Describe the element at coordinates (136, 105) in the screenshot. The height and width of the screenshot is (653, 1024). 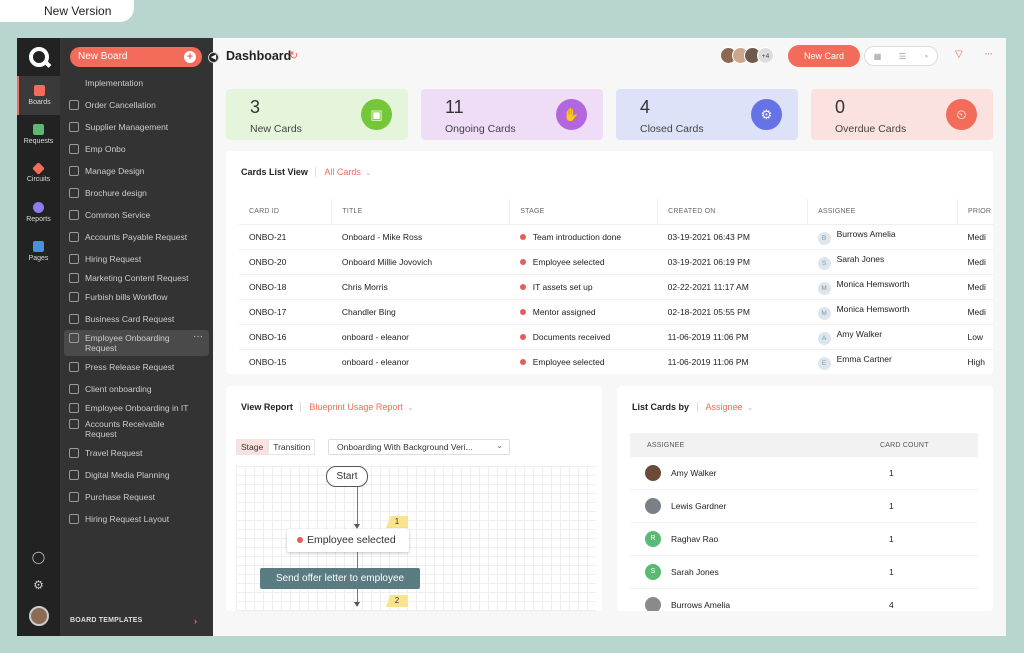
I see `board-item: Order Cancellation` at that location.